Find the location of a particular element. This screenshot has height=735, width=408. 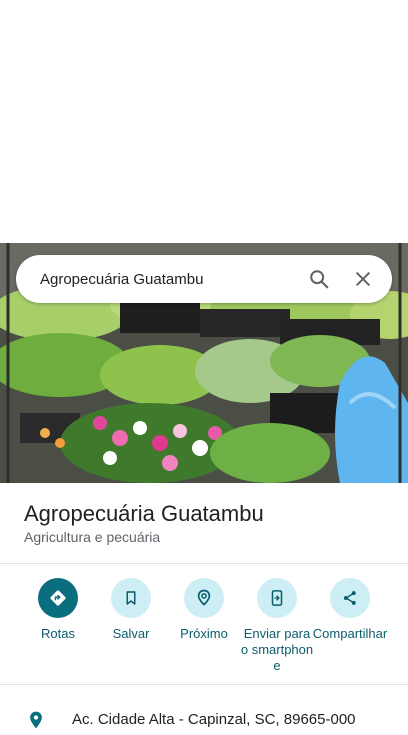

nearby-label: Próximo is located at coordinates (204, 633).